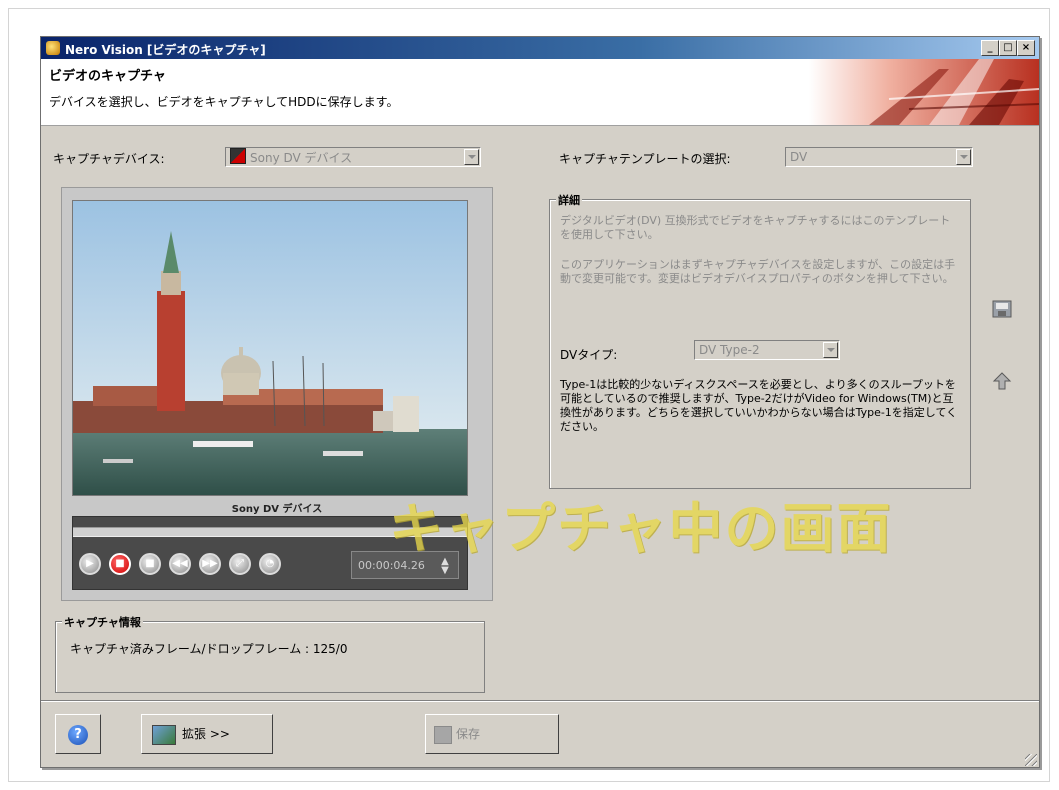 This screenshot has width=1059, height=790. Describe the element at coordinates (53, 48) in the screenshot. I see `nero-app-icon` at that location.